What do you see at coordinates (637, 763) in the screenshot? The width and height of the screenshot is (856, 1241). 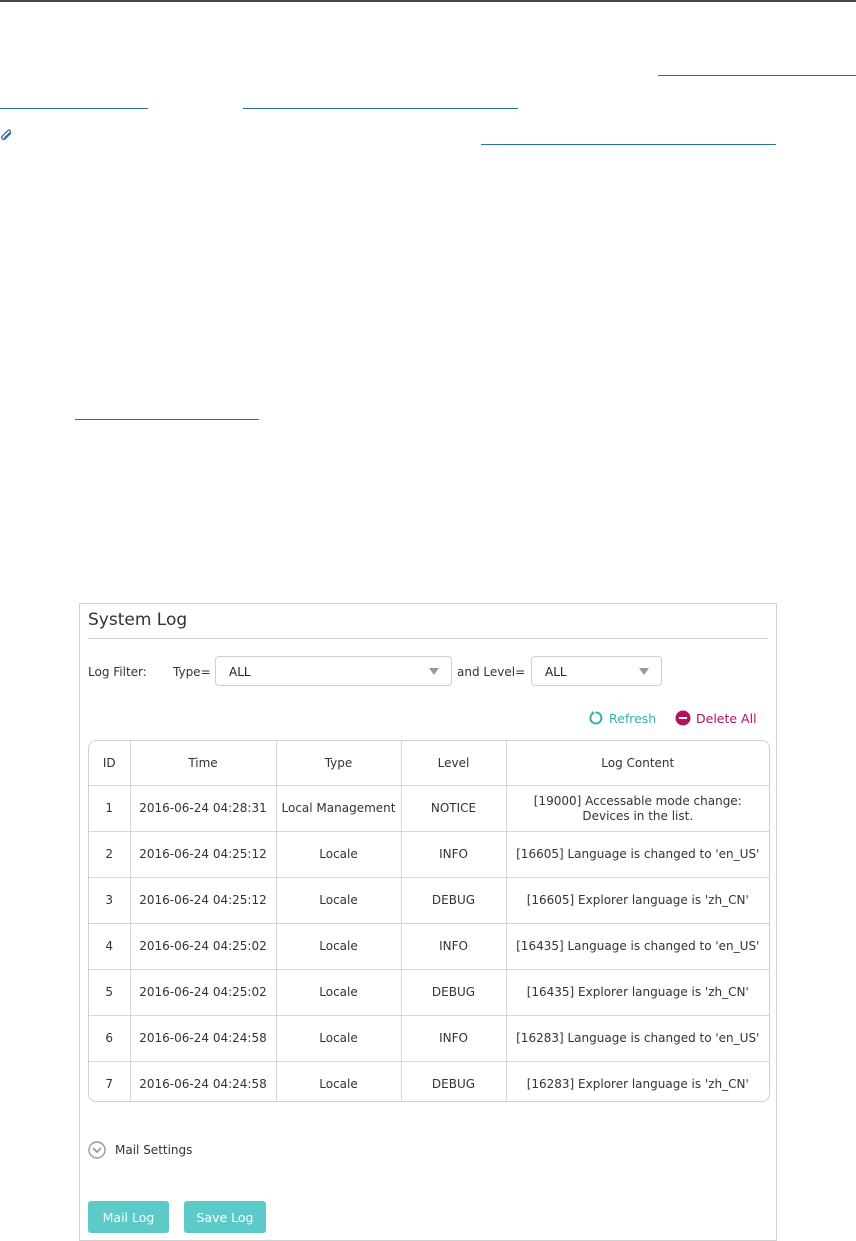 I see `column-header-log-content: Log Content` at bounding box center [637, 763].